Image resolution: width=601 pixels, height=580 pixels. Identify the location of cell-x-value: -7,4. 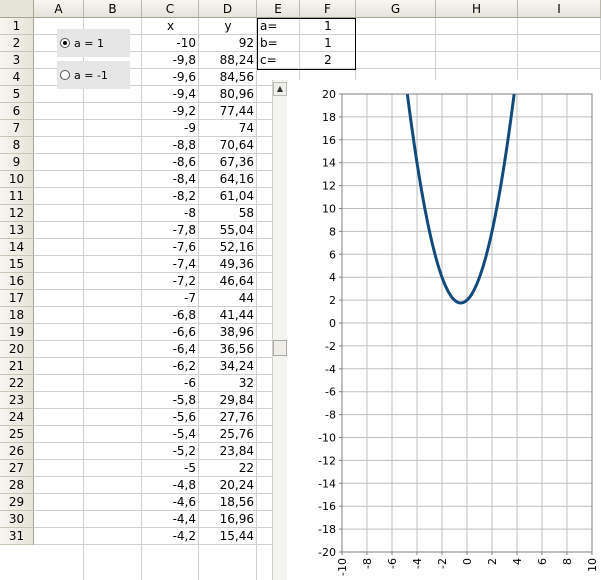
(170, 264).